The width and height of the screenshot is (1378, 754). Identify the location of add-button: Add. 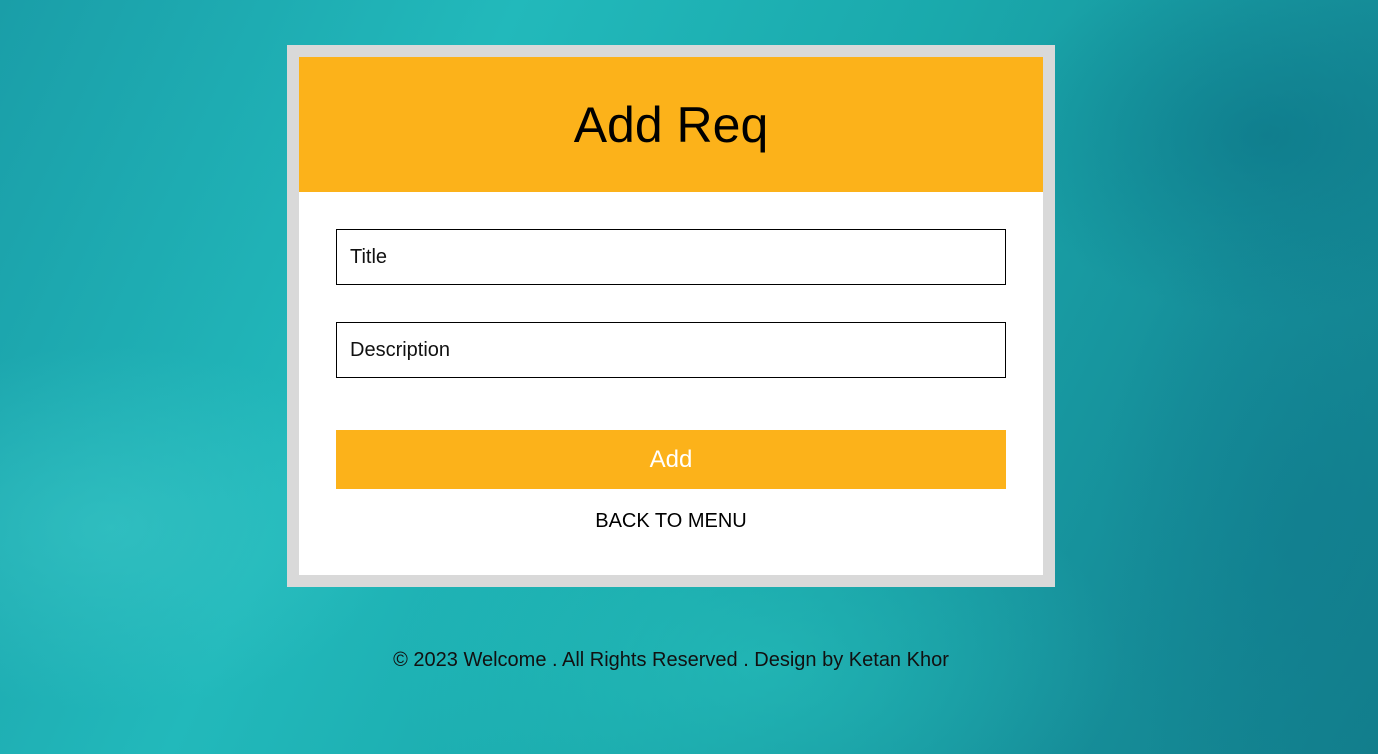
(671, 459).